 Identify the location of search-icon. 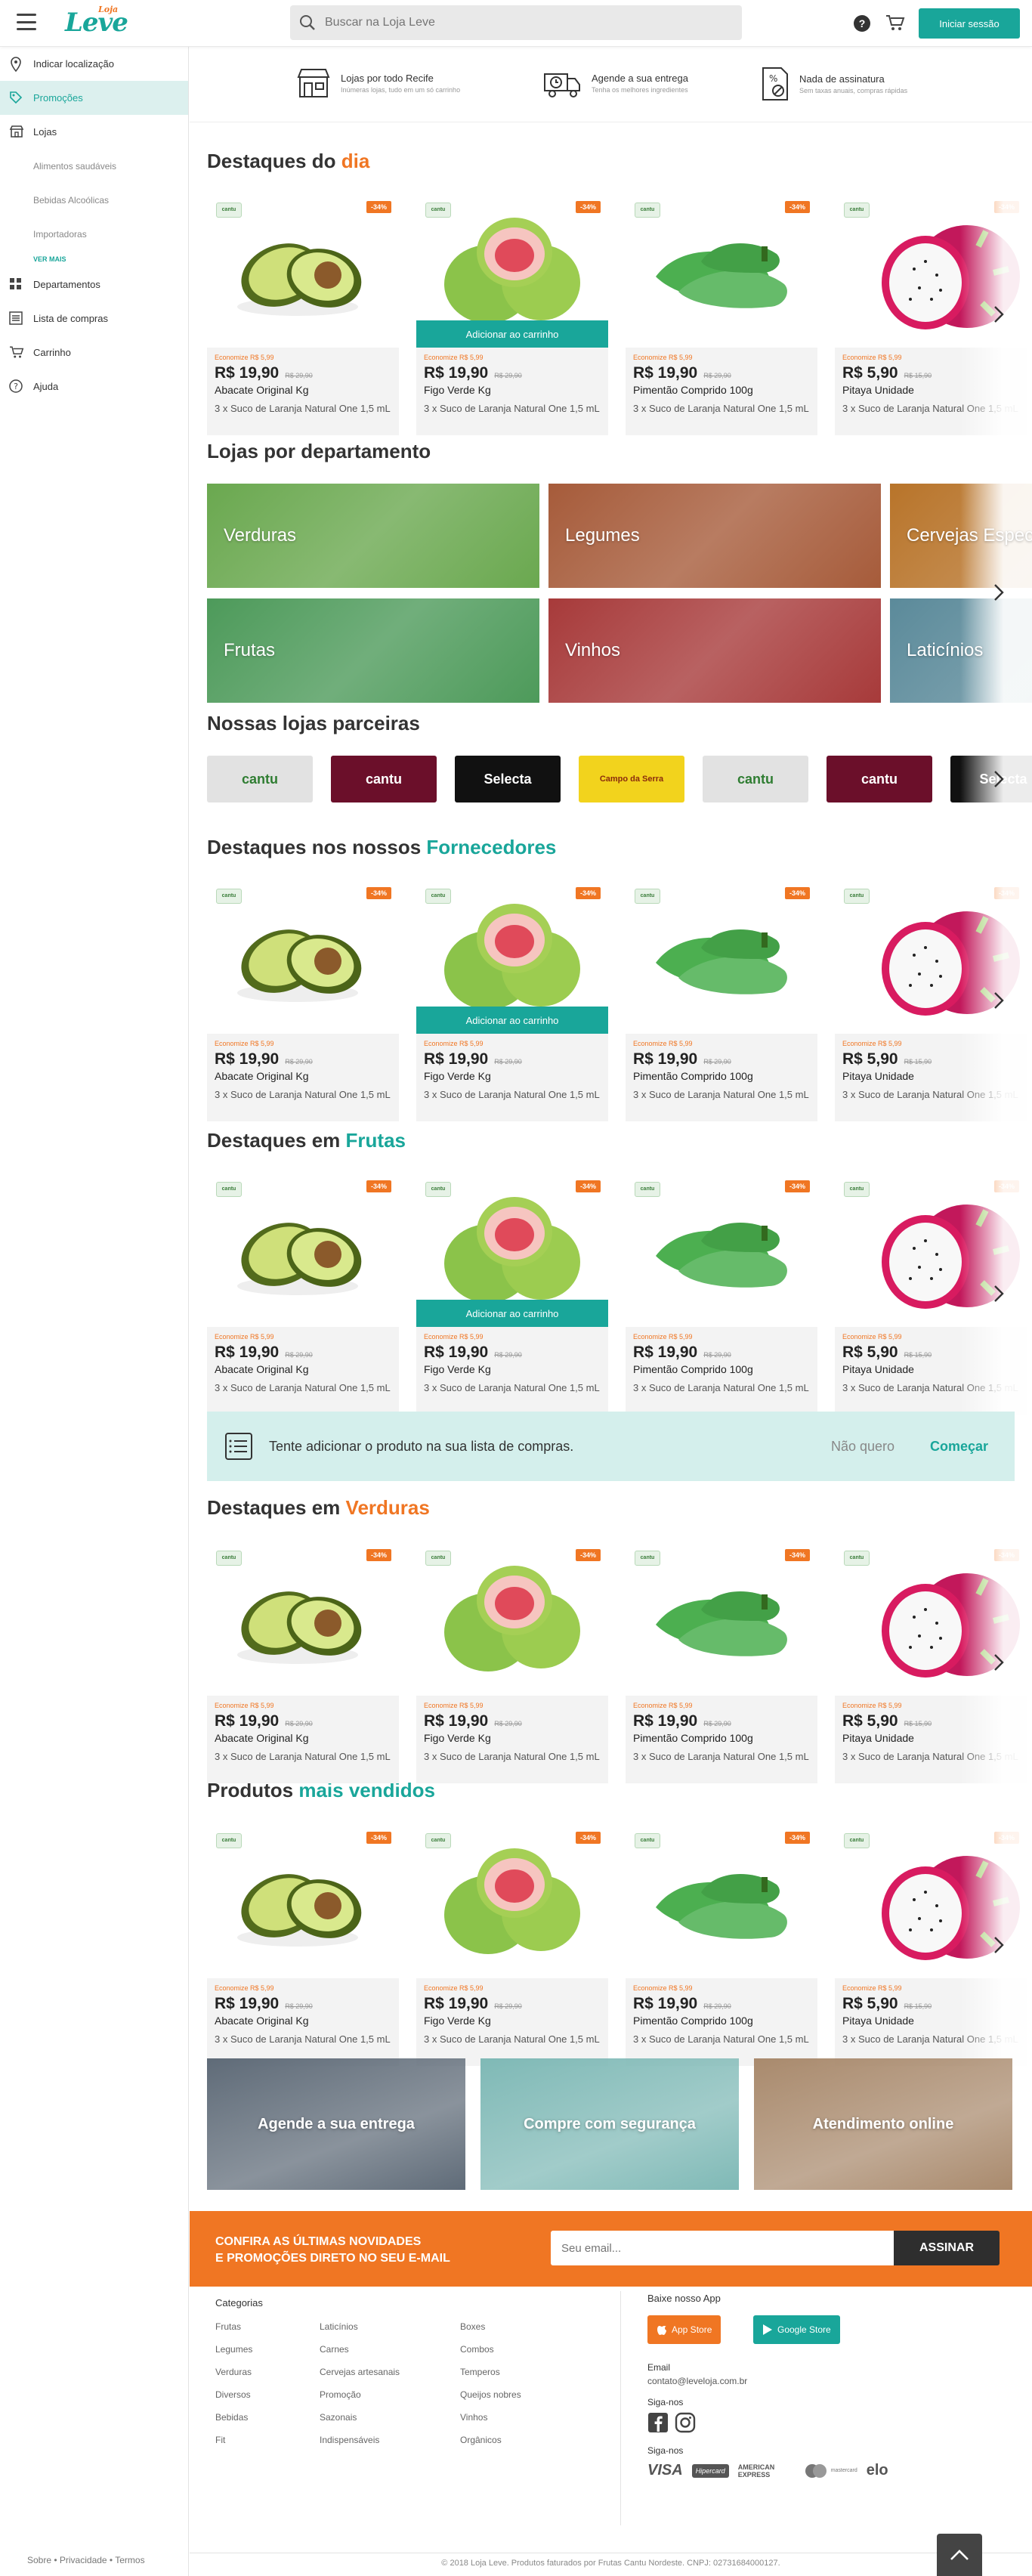
(307, 22).